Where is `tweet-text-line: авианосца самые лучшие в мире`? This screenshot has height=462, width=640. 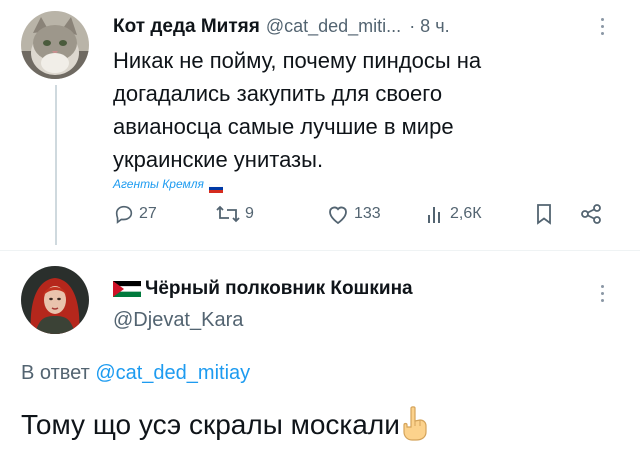
tweet-text-line: авианосца самые лучшие в мире is located at coordinates (283, 126).